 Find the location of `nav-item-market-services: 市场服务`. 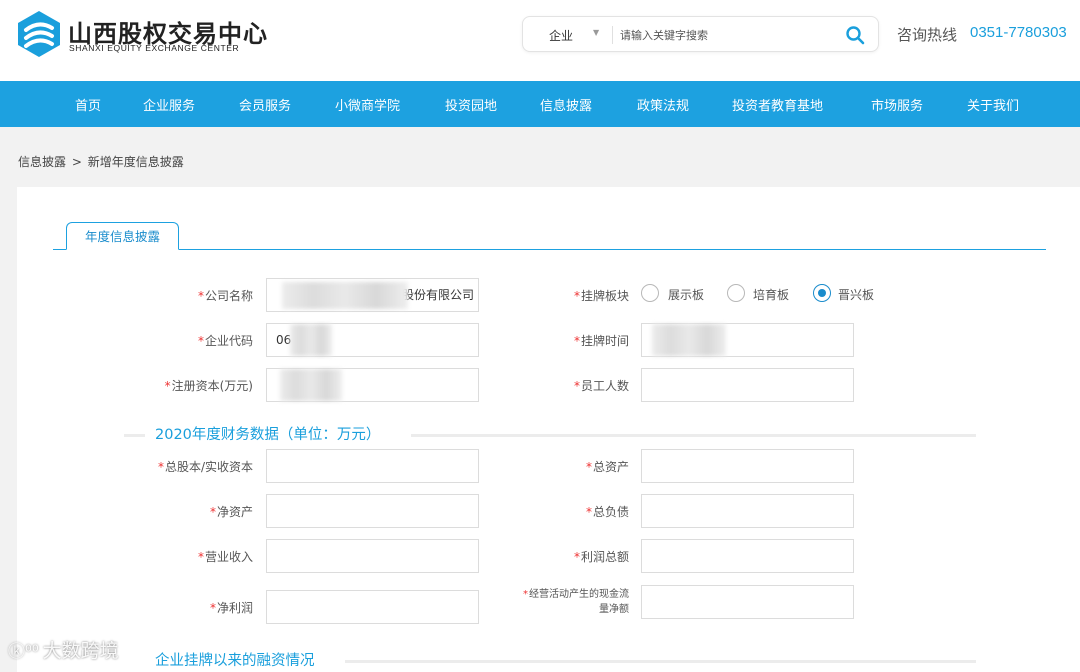

nav-item-market-services: 市场服务 is located at coordinates (897, 104).